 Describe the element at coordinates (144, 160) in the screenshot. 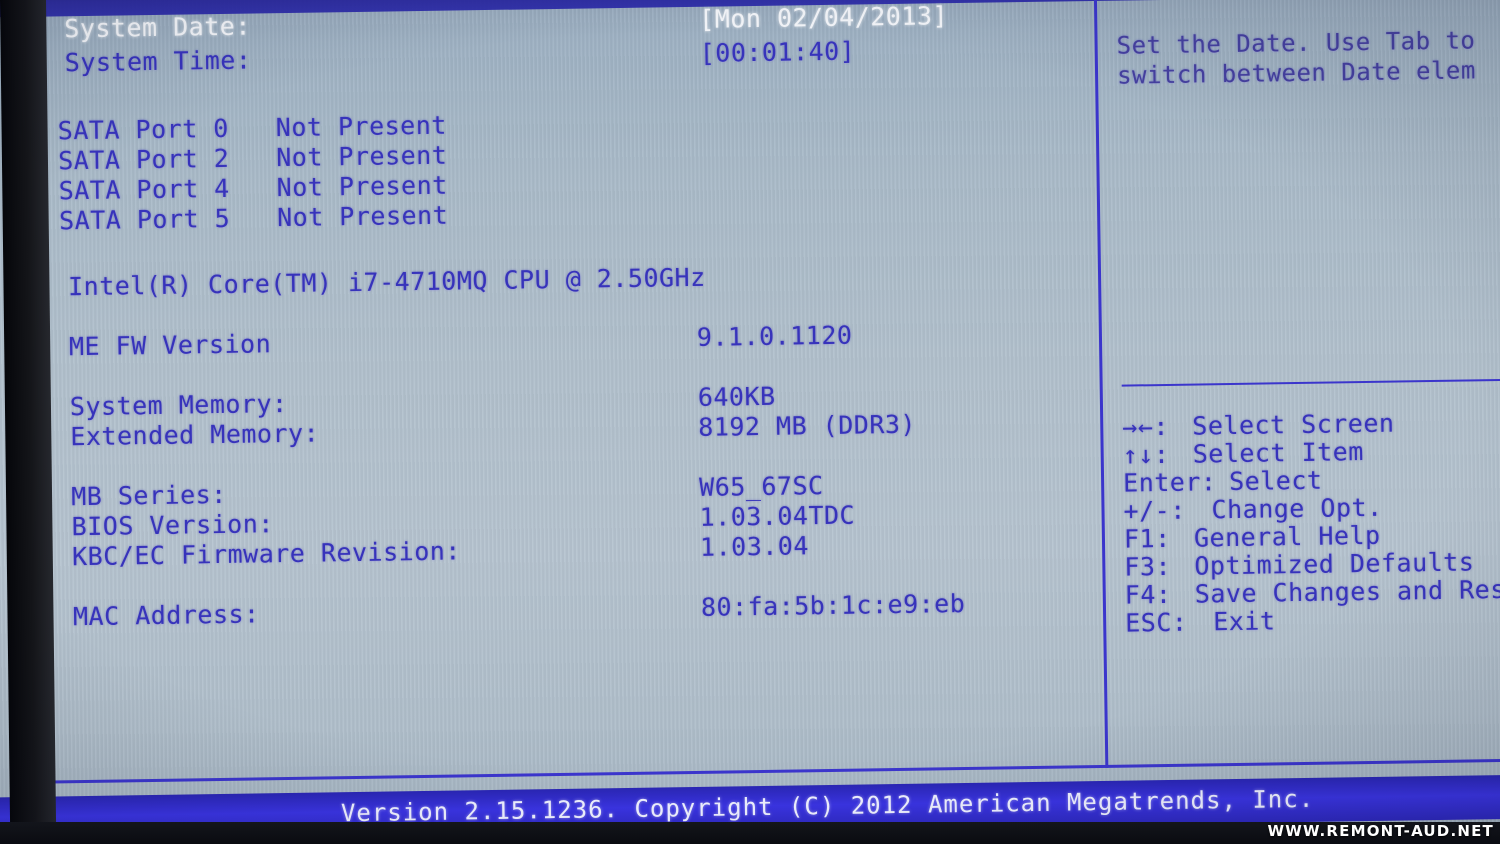

I see `sata-port-2-label: SATA Port 2` at that location.